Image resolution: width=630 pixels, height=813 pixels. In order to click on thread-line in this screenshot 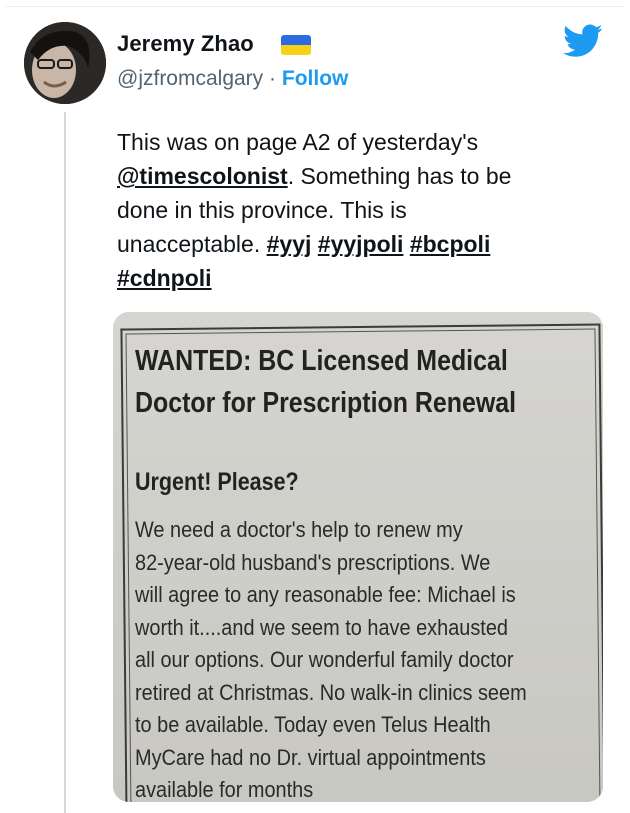, I will do `click(65, 462)`.